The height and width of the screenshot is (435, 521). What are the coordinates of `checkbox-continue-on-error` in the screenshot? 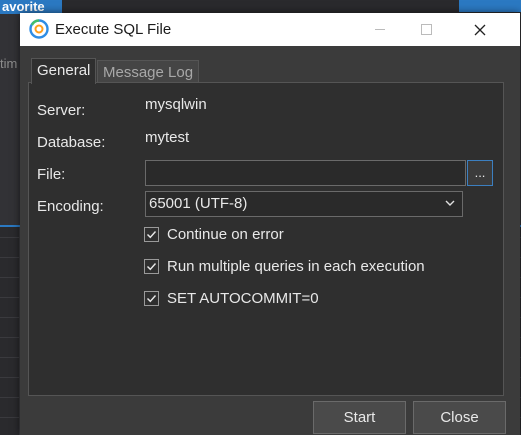 It's located at (151, 234).